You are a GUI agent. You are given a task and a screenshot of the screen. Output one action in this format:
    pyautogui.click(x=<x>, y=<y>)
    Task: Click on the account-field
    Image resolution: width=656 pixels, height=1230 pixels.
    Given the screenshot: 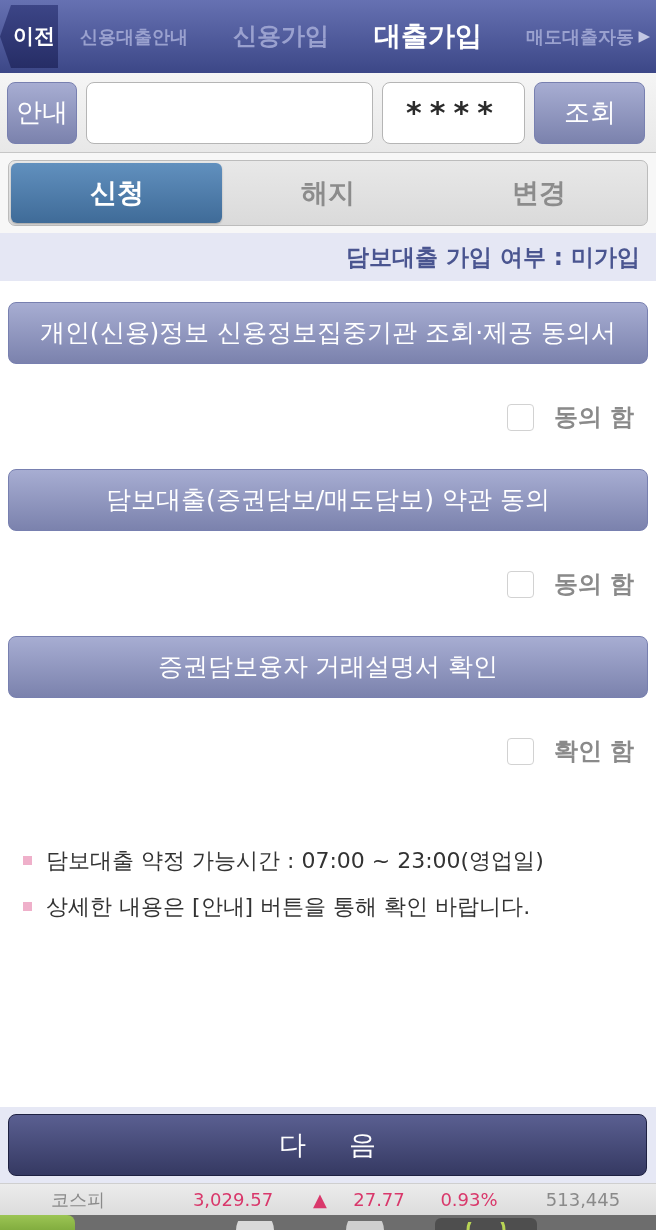 What is the action you would take?
    pyautogui.click(x=229, y=112)
    